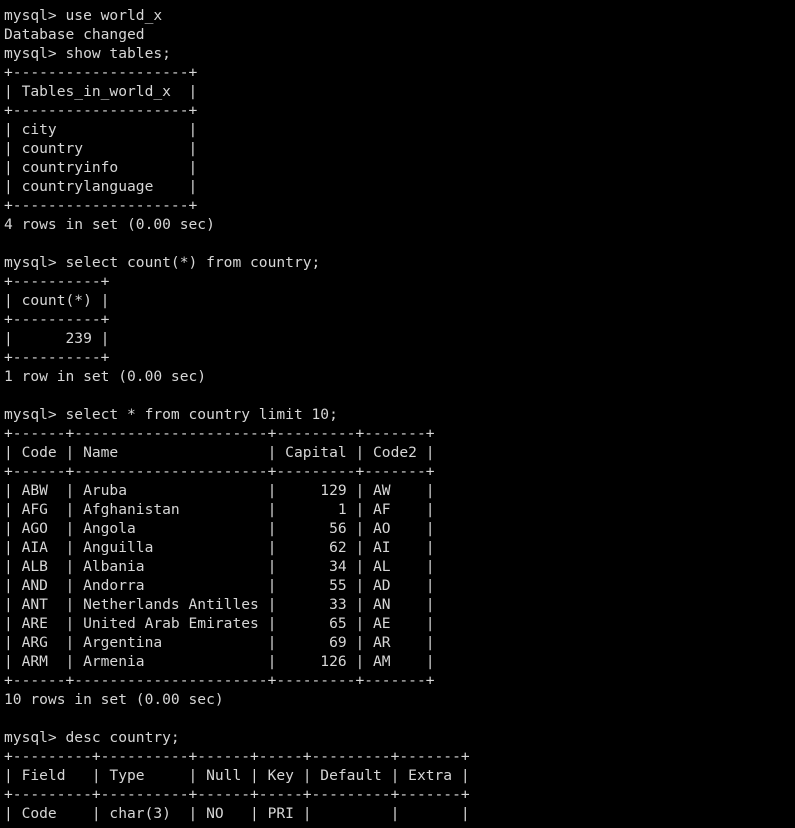  Describe the element at coordinates (219, 528) in the screenshot. I see `terminal-line: | AGO | Angola | 56 | AO |` at that location.